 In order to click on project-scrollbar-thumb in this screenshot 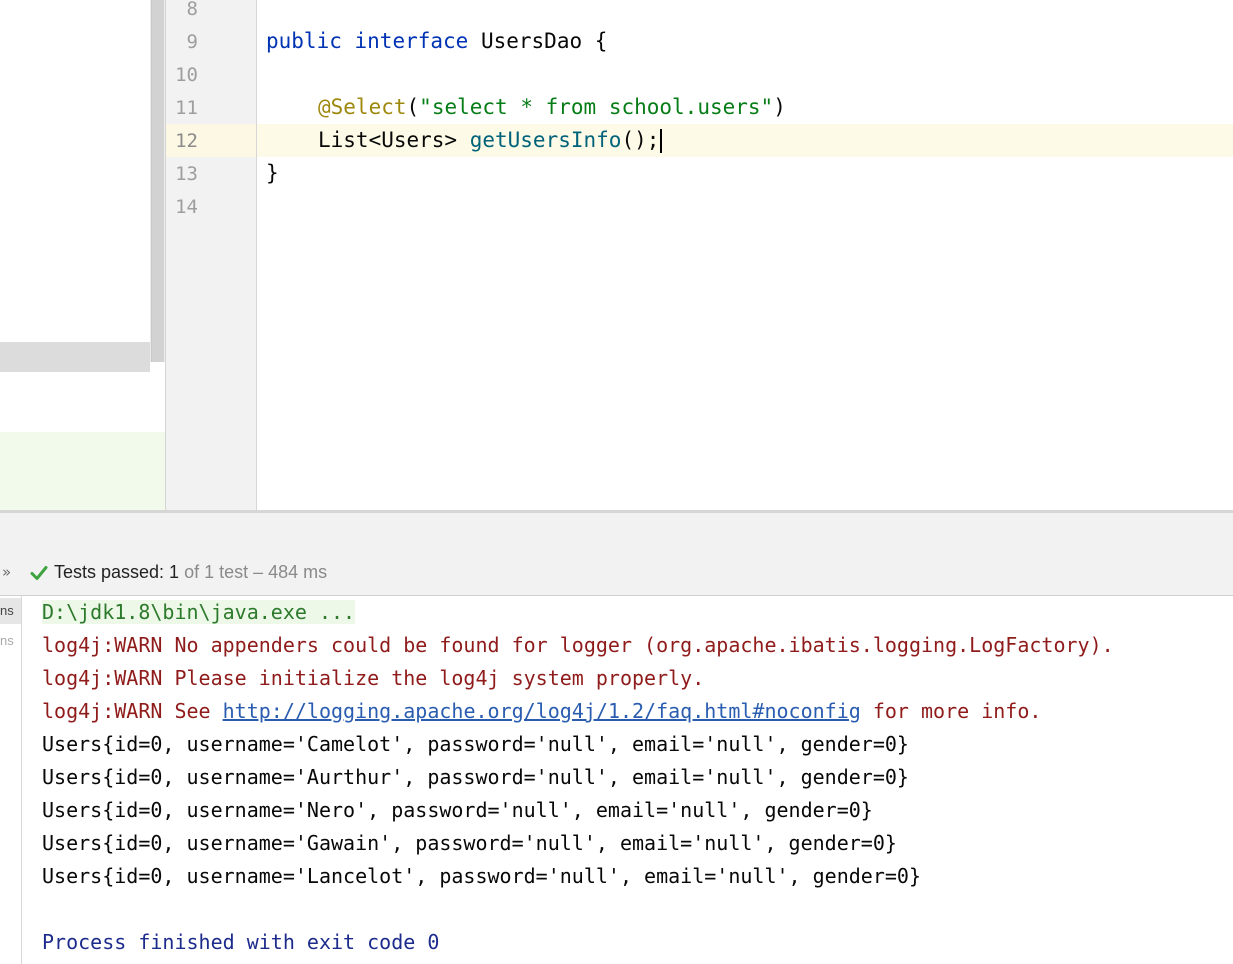, I will do `click(157, 181)`.